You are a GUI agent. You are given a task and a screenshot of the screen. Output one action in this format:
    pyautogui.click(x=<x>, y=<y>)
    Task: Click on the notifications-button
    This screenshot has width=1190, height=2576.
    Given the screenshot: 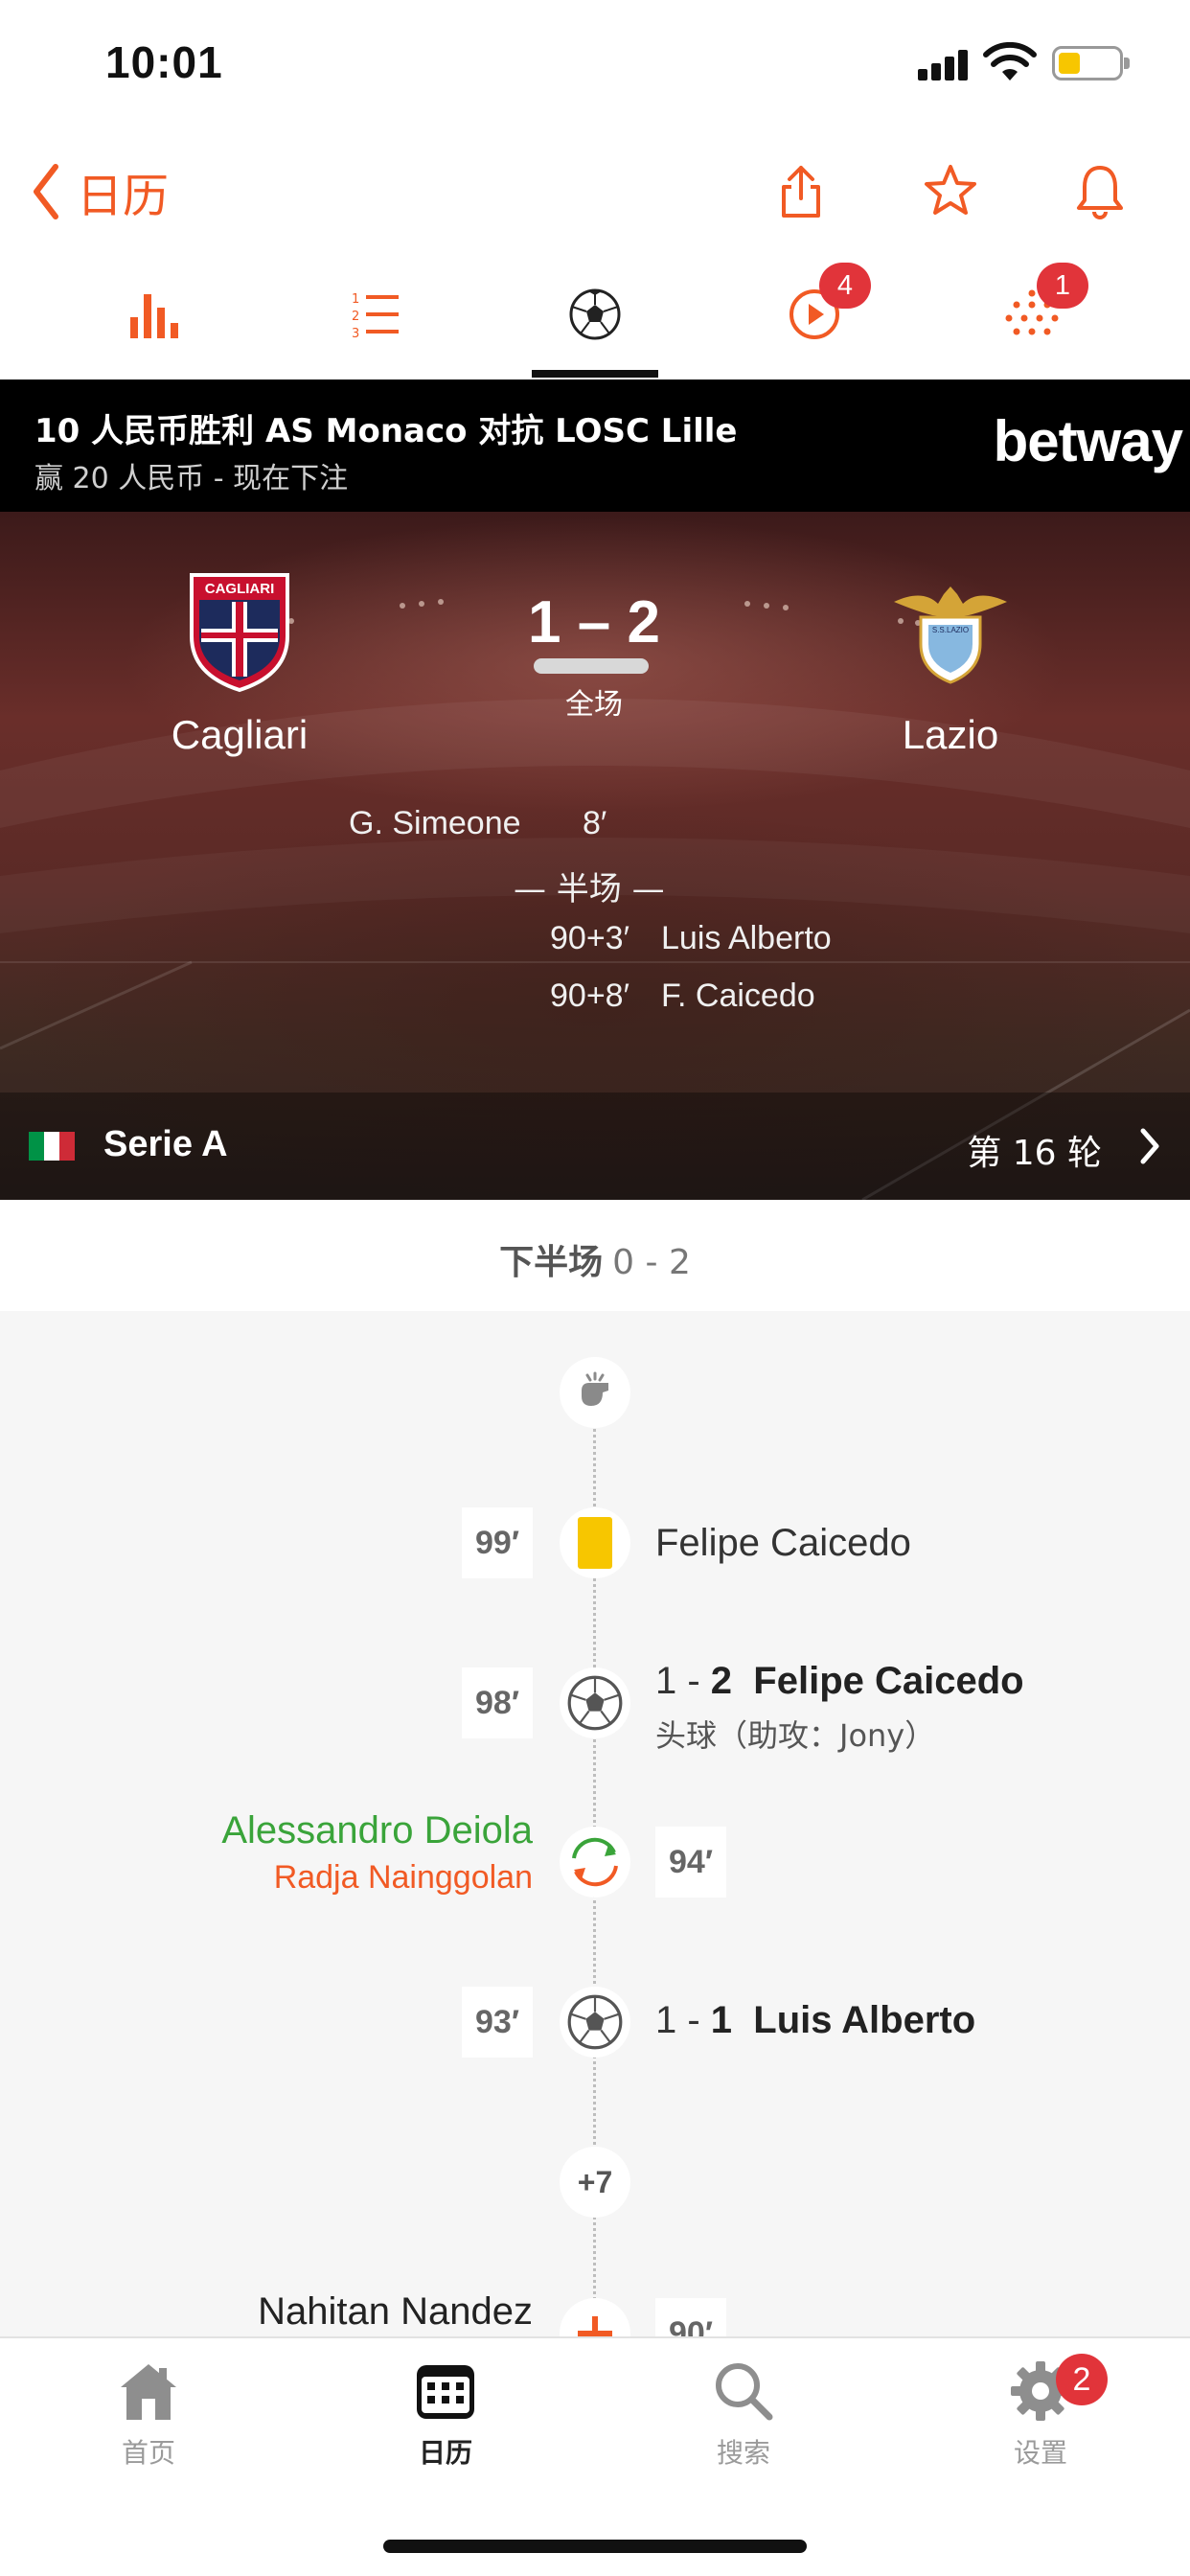 What is the action you would take?
    pyautogui.click(x=1100, y=190)
    